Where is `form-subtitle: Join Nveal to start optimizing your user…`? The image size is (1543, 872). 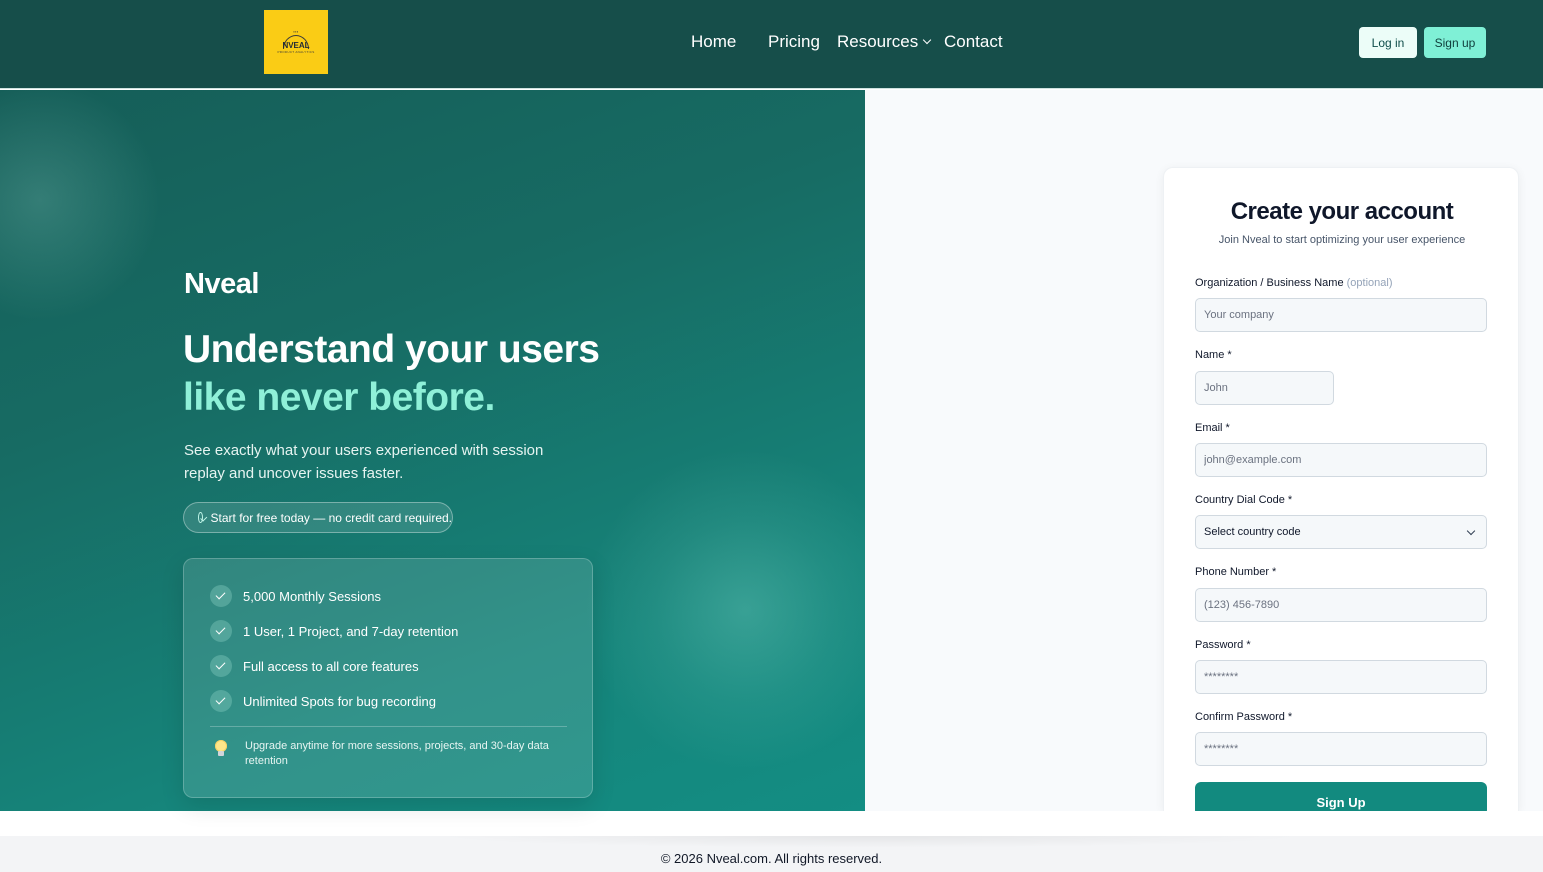
form-subtitle: Join Nveal to start optimizing your user… is located at coordinates (1342, 240).